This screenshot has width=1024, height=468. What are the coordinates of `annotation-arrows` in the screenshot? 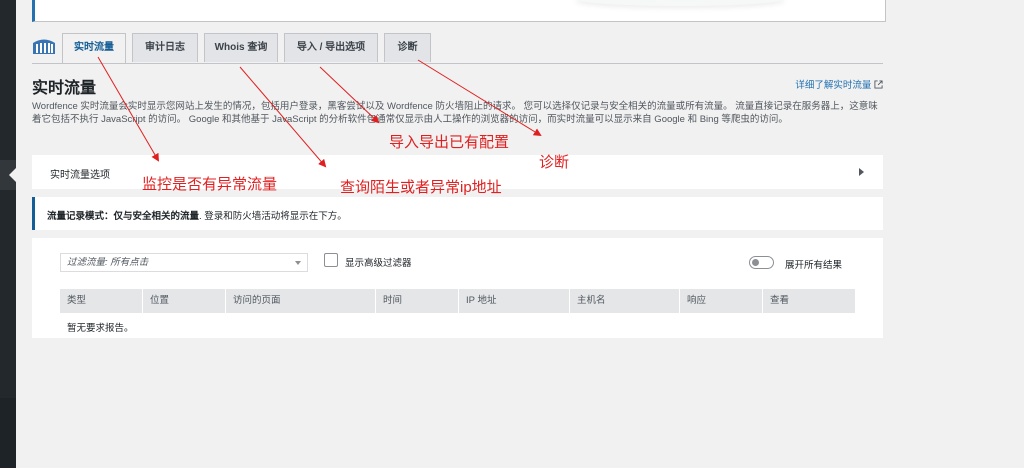 It's located at (319, 112).